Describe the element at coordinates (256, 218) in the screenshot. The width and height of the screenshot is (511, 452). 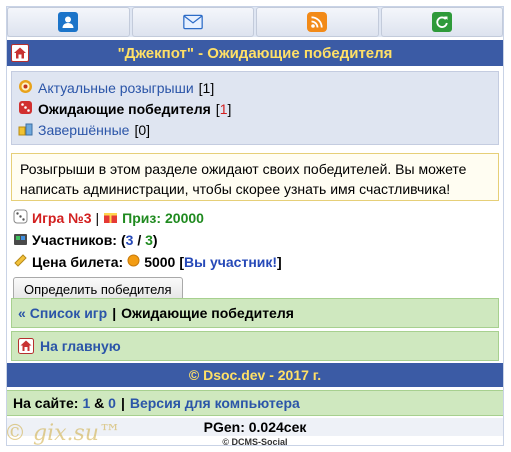
I see `game-header-row: Игра №3 | Приз: 20000` at that location.